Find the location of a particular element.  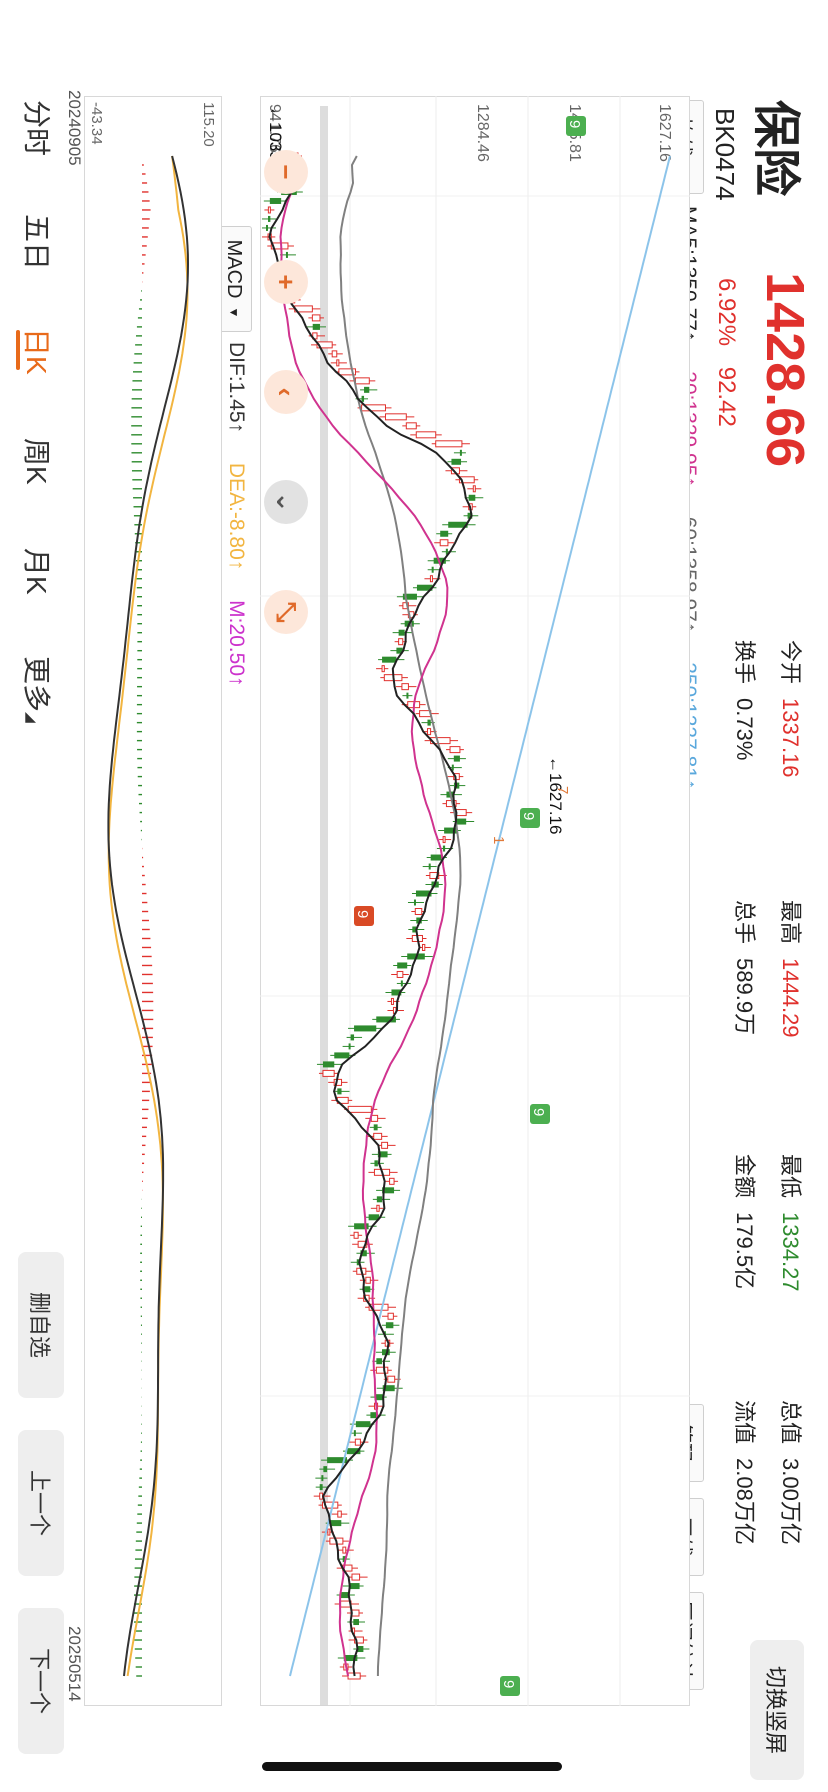

zoom-in-button: + is located at coordinates (286, 282).